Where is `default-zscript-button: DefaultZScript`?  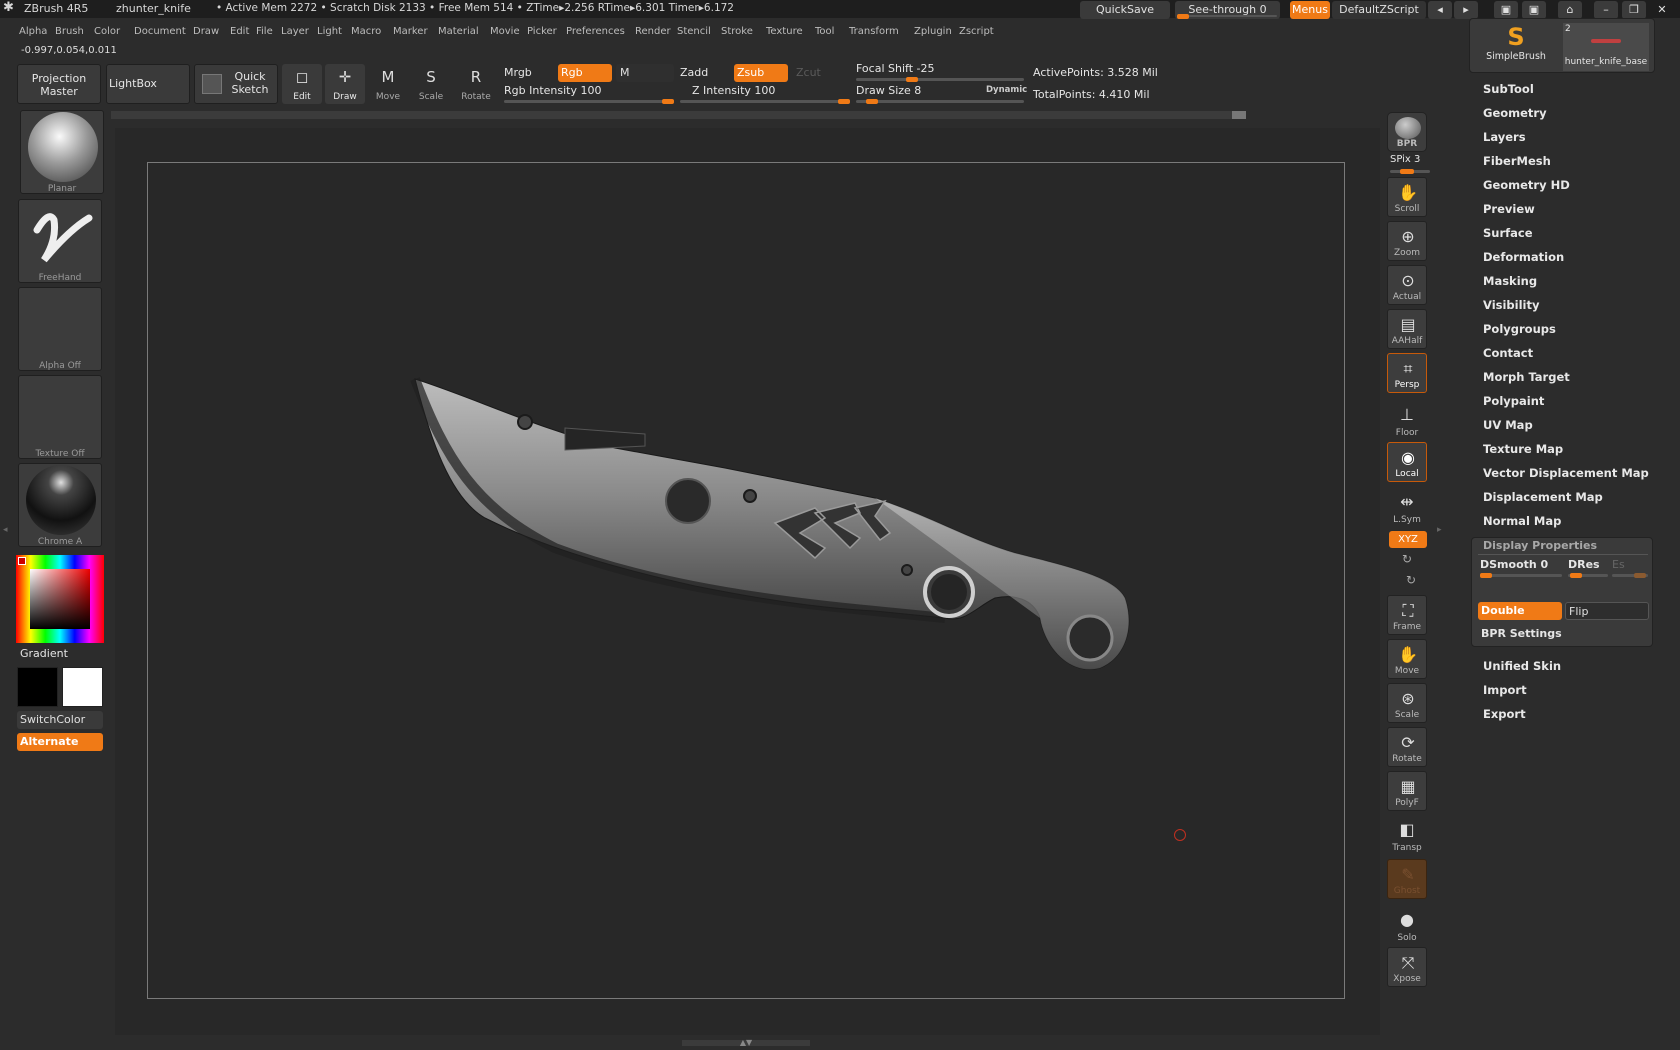
default-zscript-button: DefaultZScript is located at coordinates (1379, 10).